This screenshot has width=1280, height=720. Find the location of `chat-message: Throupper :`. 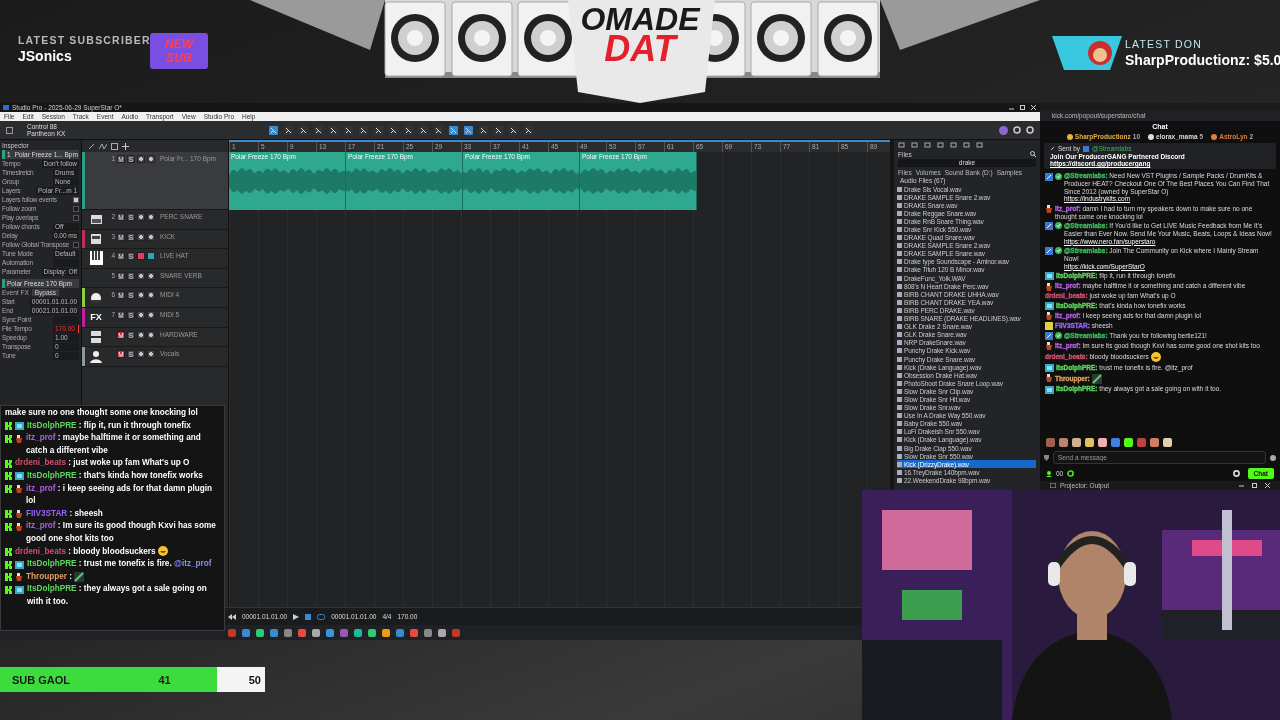

chat-message: Throupper : is located at coordinates (123, 577).